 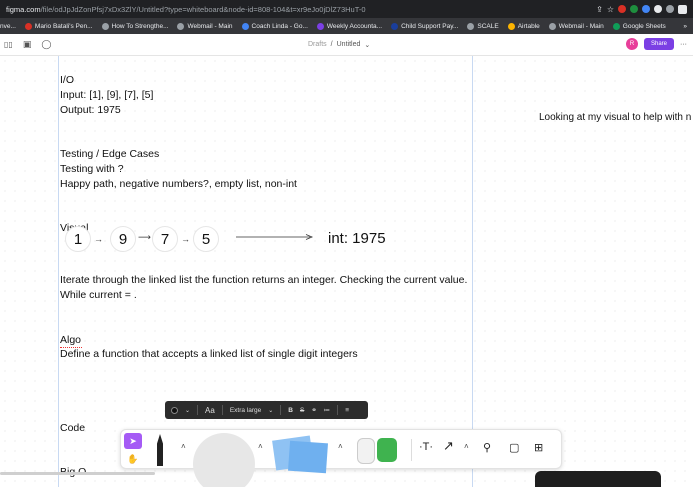 What do you see at coordinates (598, 479) in the screenshot?
I see `widget-tab` at bounding box center [598, 479].